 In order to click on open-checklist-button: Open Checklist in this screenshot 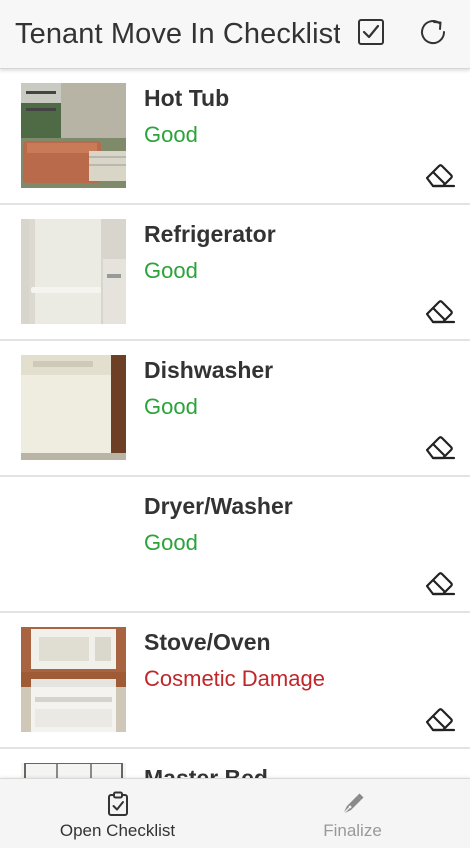, I will do `click(117, 813)`.